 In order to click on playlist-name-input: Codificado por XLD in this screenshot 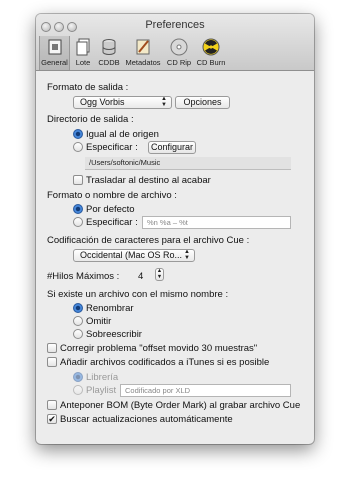, I will do `click(205, 390)`.